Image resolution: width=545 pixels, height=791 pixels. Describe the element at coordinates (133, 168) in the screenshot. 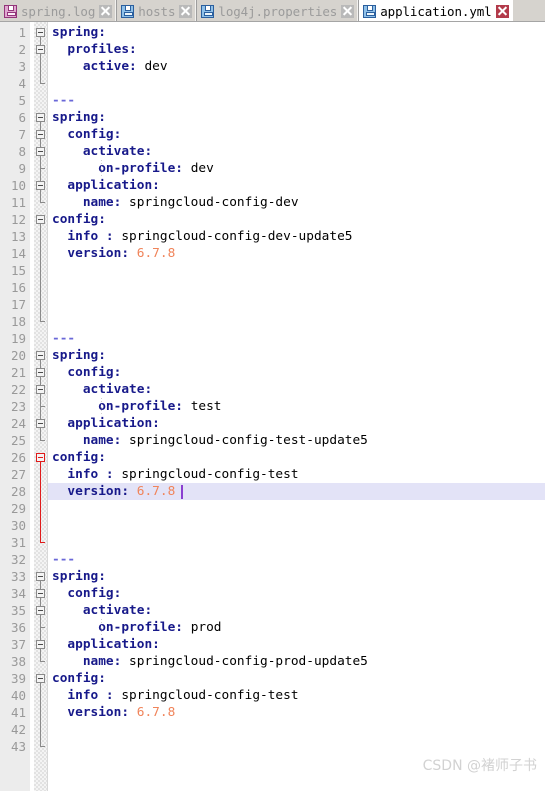

I see `code-text: on-profile: dev` at that location.